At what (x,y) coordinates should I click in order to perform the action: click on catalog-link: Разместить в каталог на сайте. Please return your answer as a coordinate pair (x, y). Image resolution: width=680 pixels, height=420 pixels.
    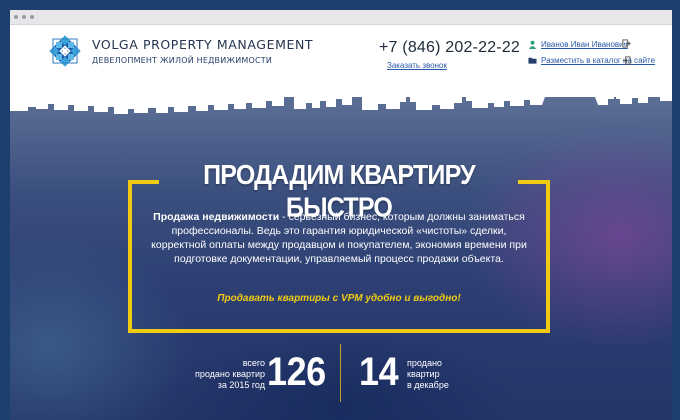
    Looking at the image, I should click on (591, 60).